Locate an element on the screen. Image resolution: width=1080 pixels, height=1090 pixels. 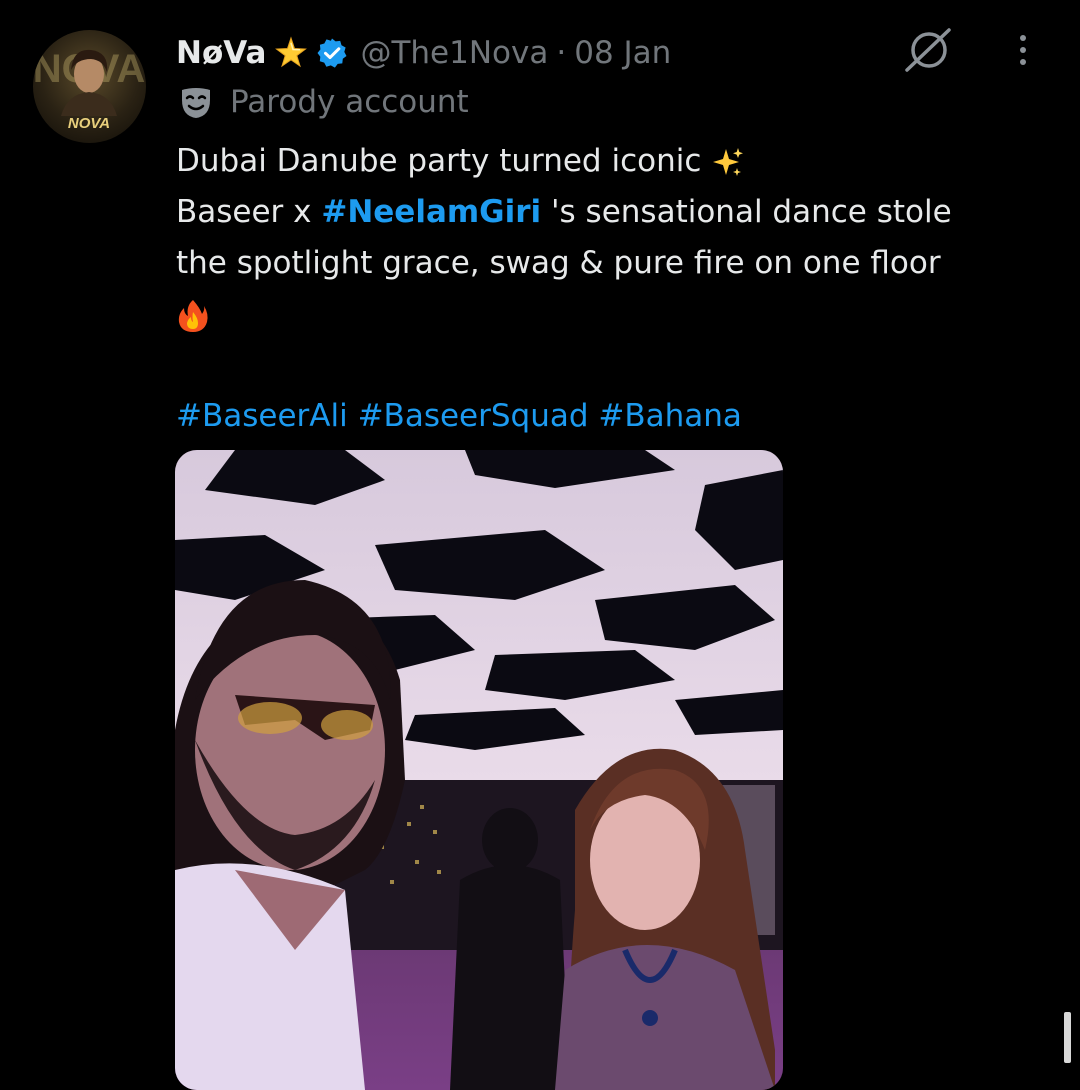
hashtag-link: #Bahana is located at coordinates (670, 416).